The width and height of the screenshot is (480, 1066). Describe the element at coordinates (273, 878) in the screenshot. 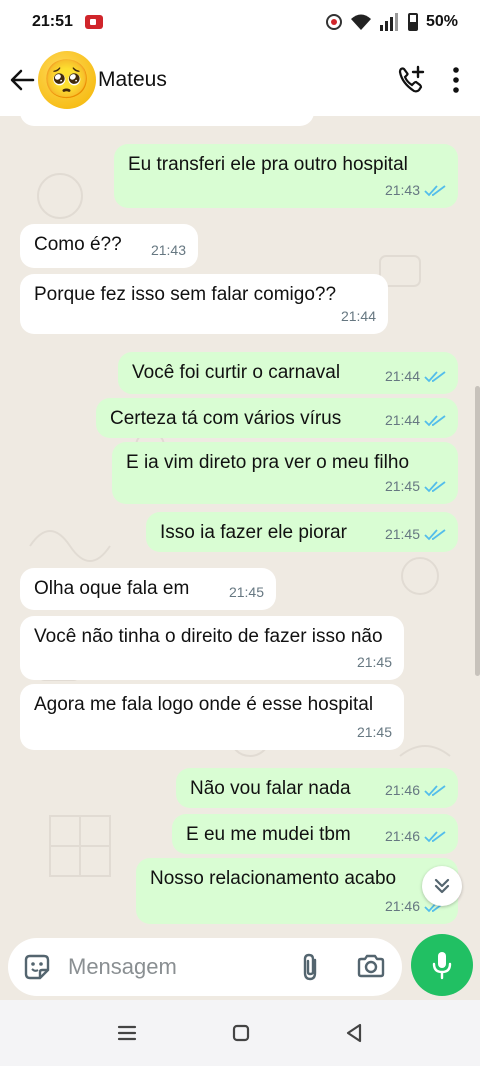

I see `message-text: Nosso relacionamento acabo` at that location.